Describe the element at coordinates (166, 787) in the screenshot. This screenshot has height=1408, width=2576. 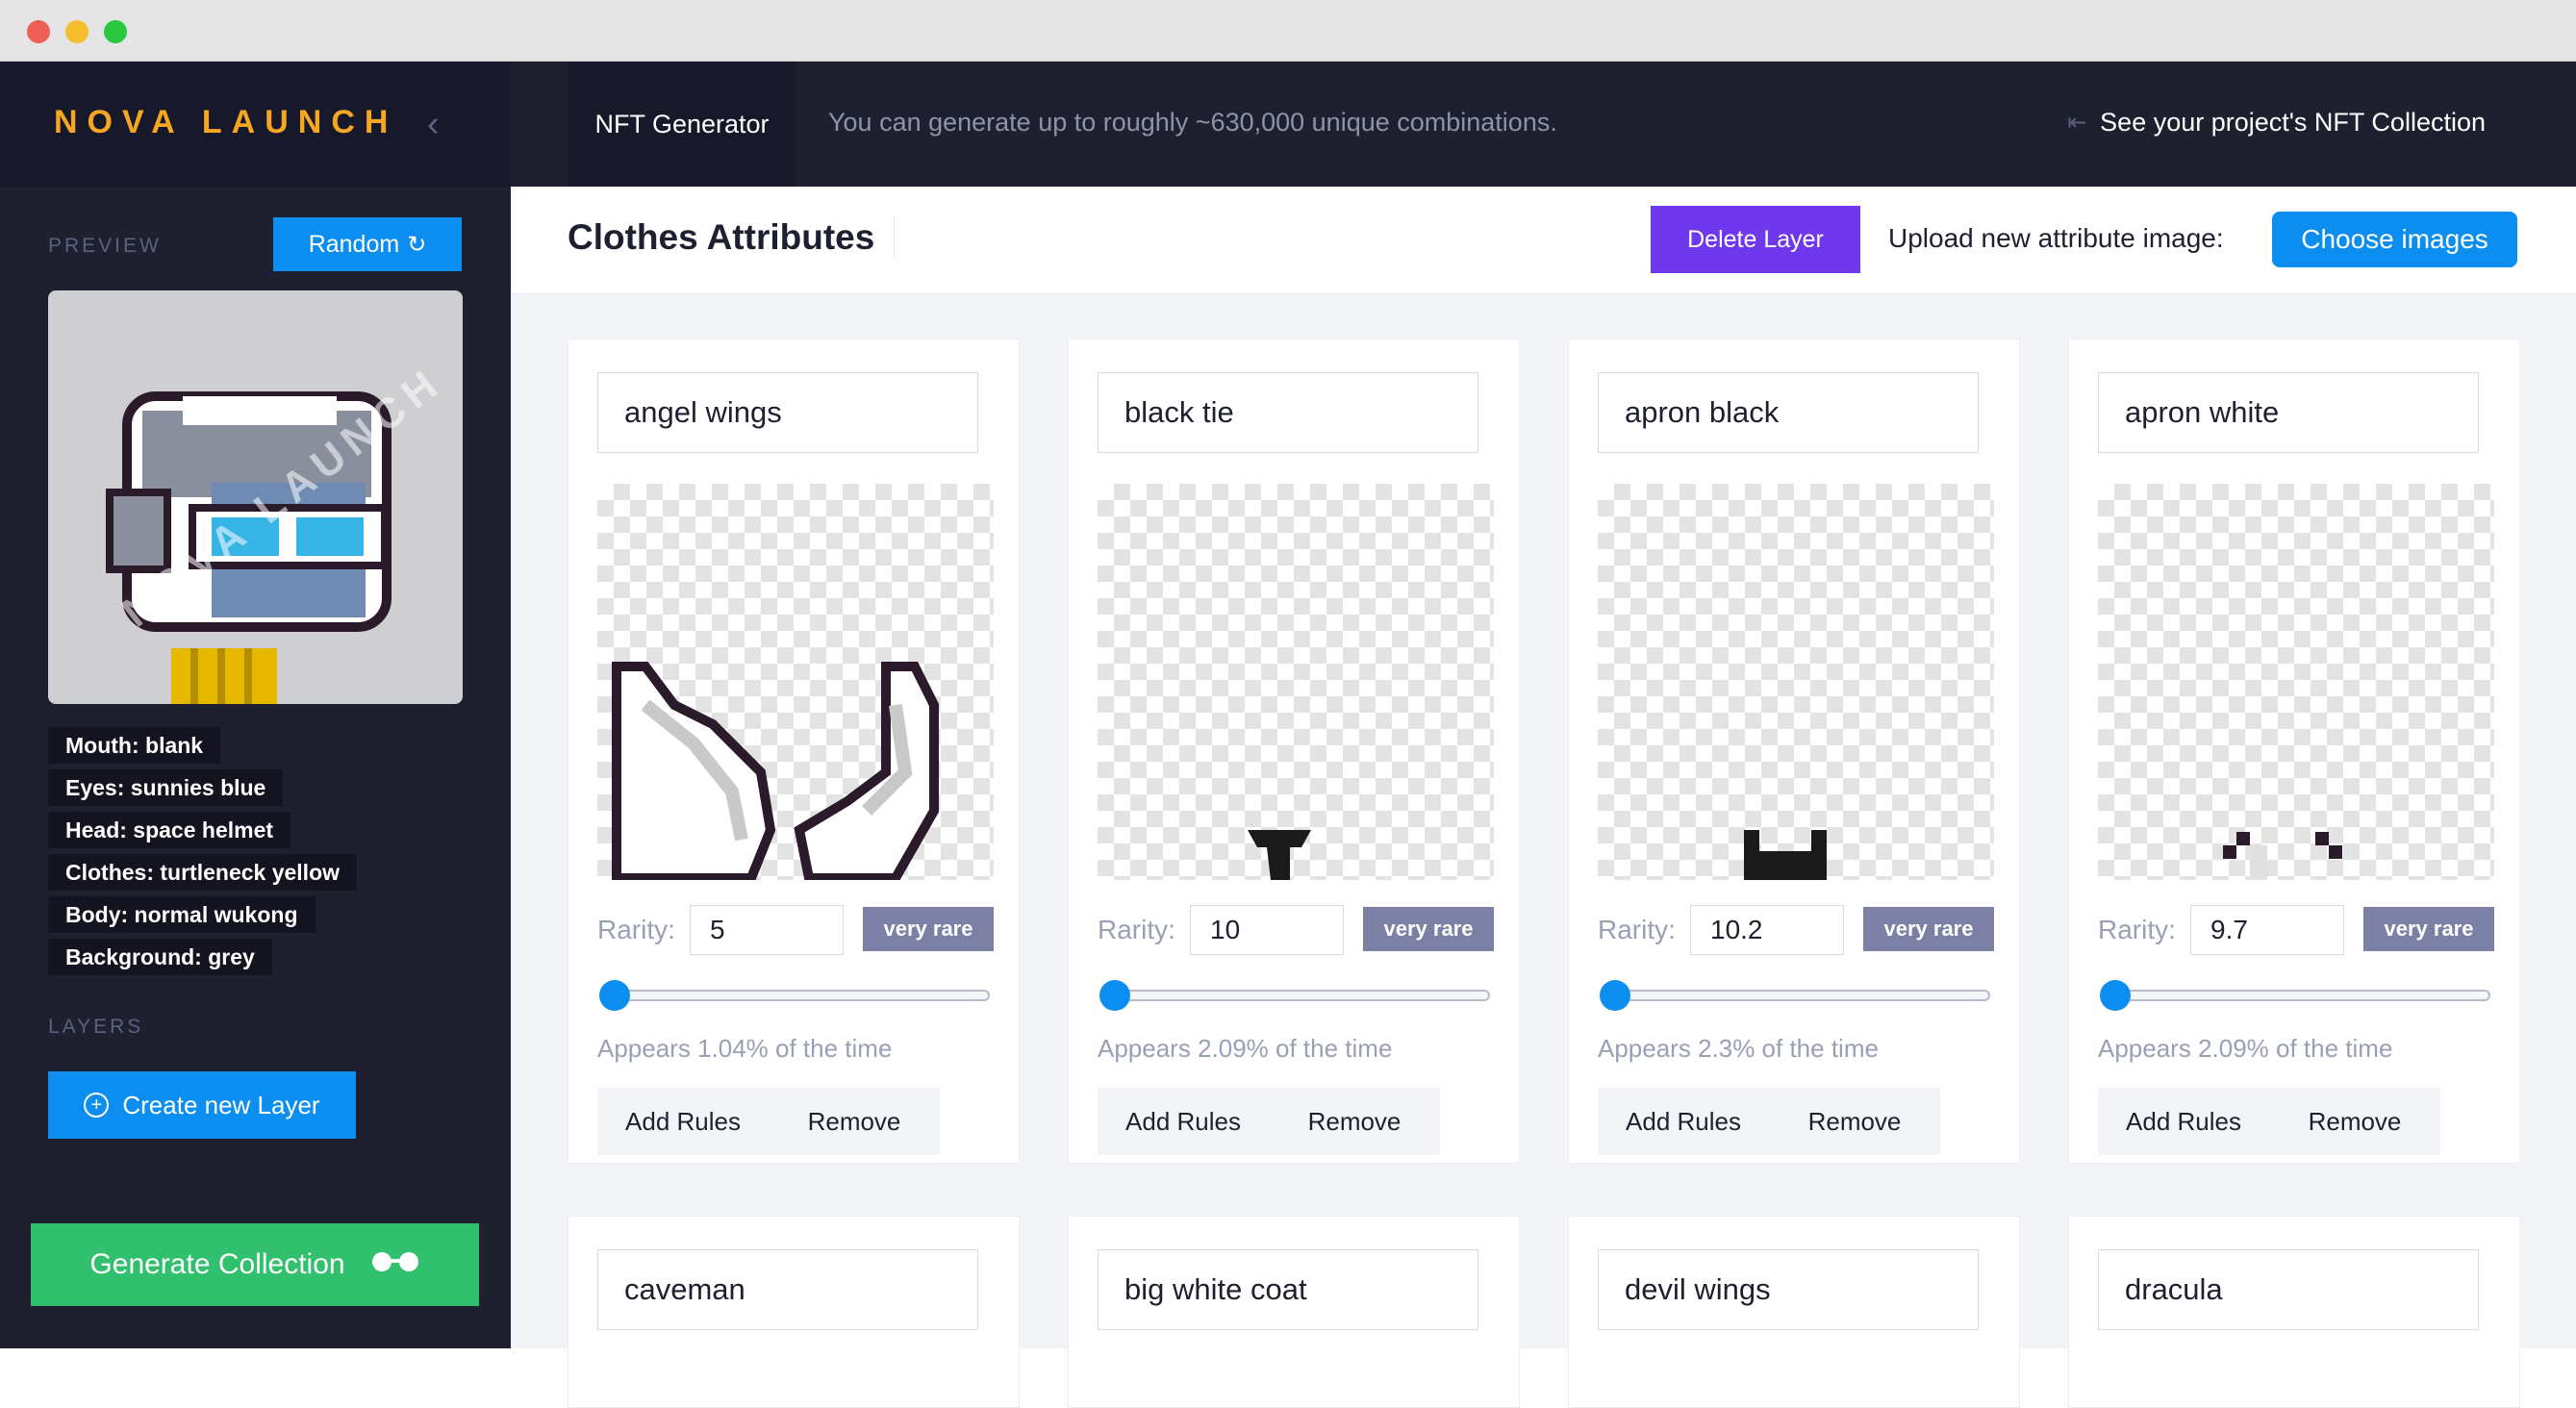
I see `attribute-tag: Eyes: sunnies blue` at that location.